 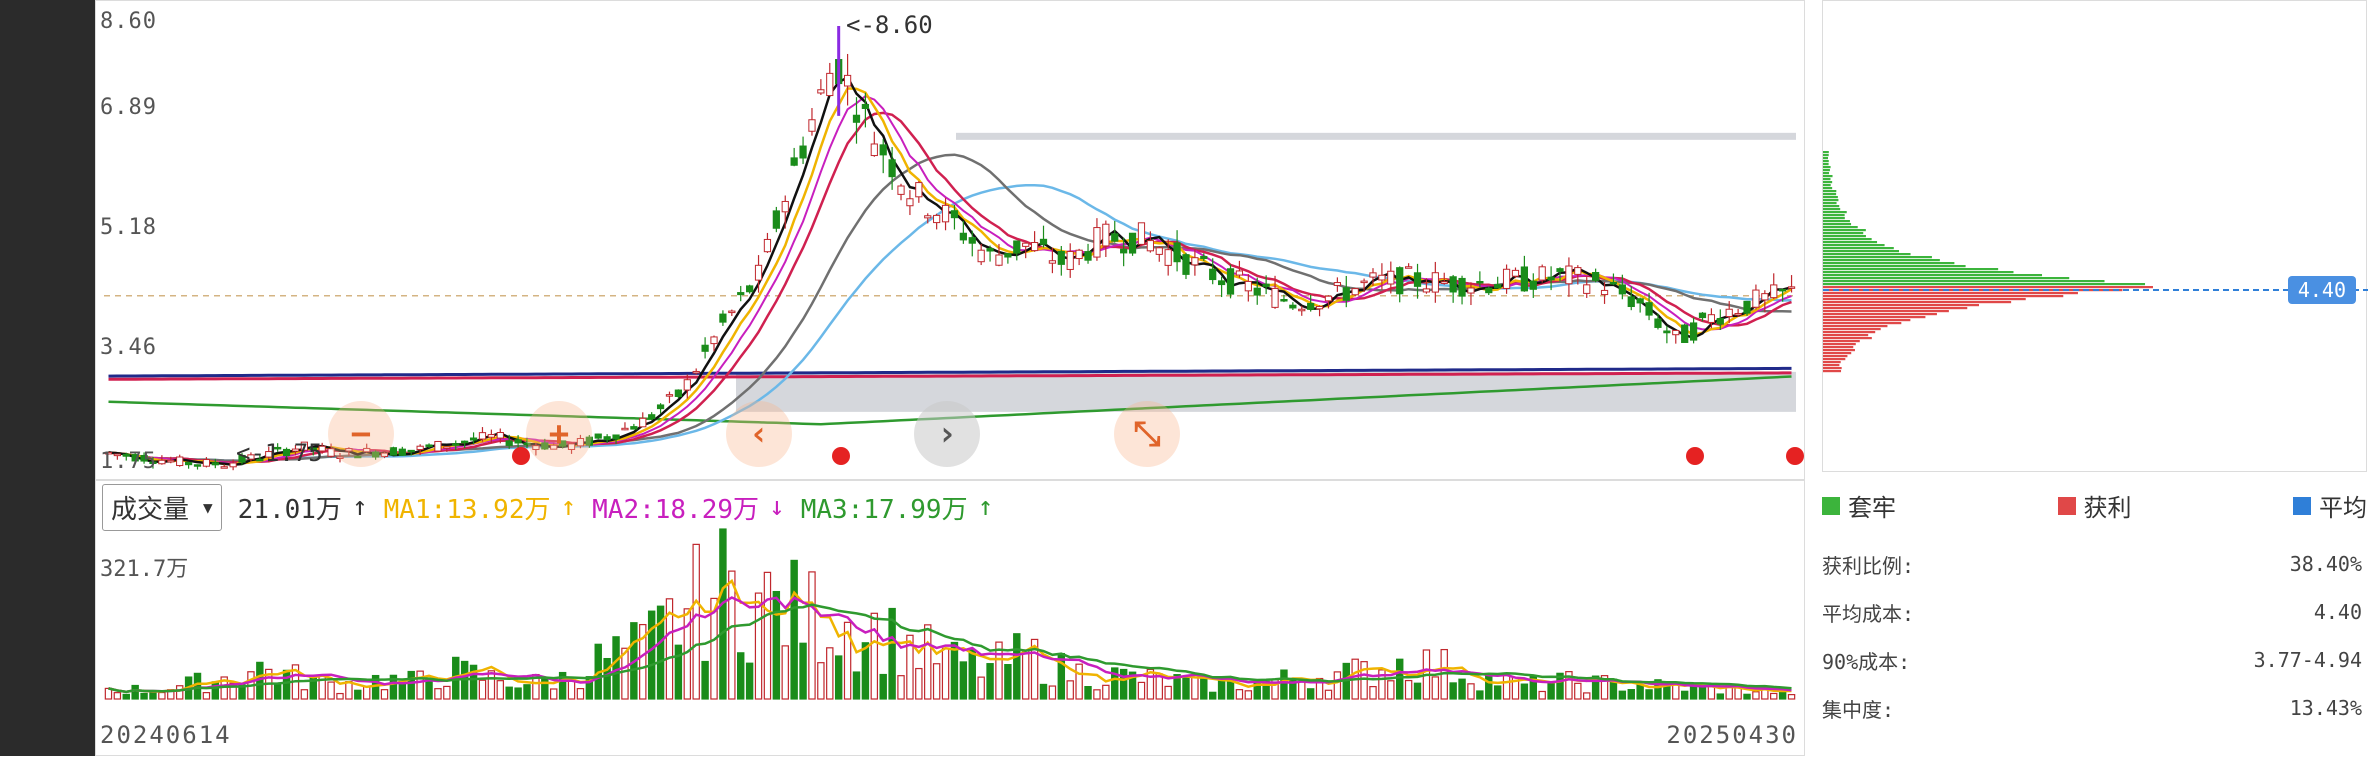 What do you see at coordinates (208, 507) in the screenshot?
I see `caret-down-icon: ▼` at bounding box center [208, 507].